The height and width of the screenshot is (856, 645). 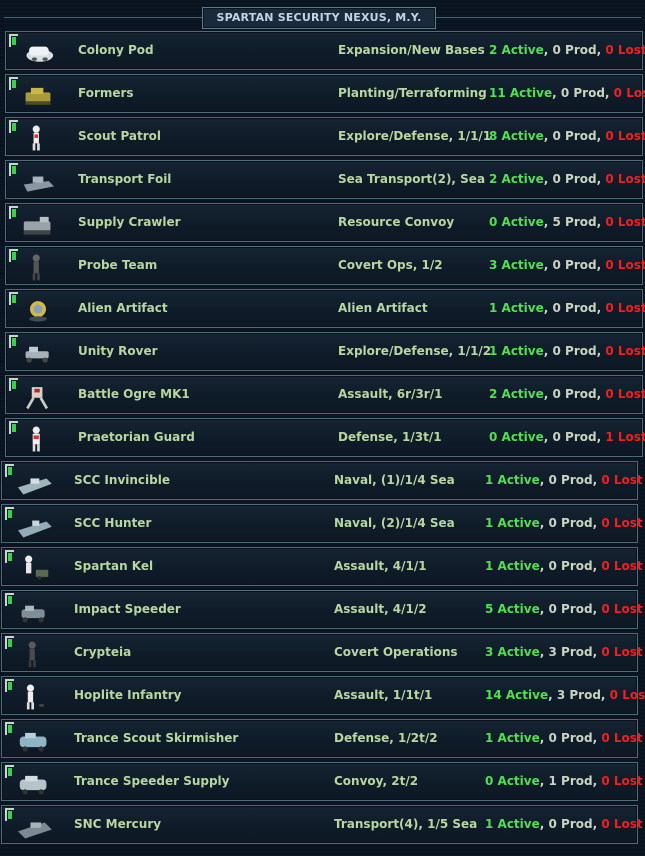 I want to click on active-count: 5 Active, so click(x=512, y=609).